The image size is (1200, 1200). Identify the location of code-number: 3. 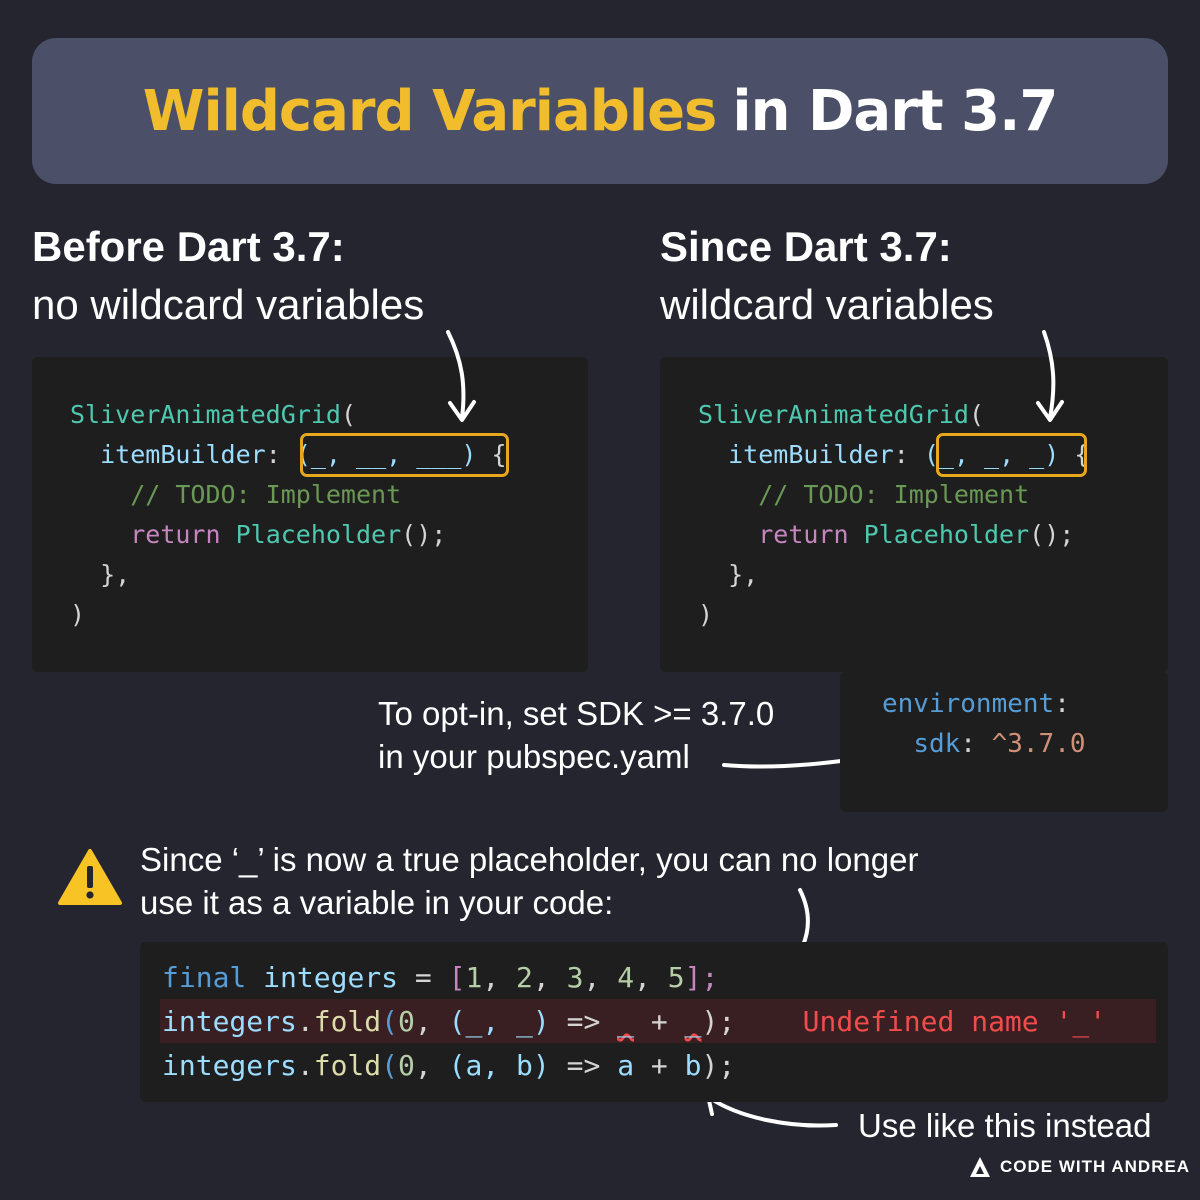
(575, 977).